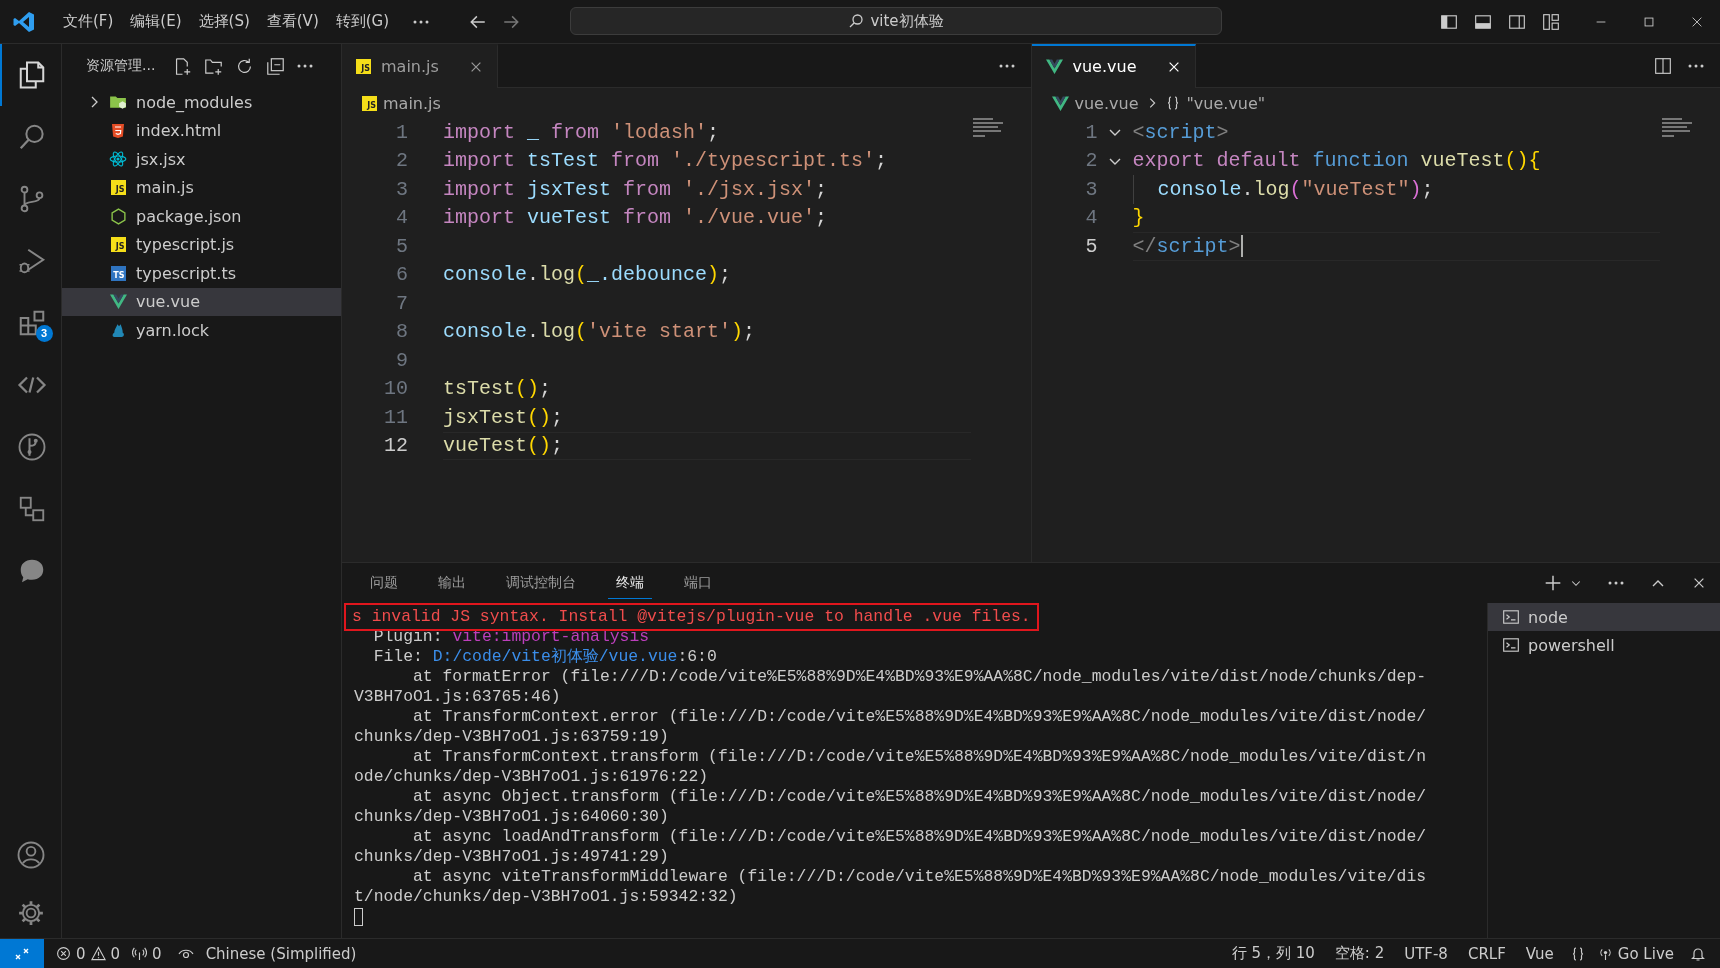  Describe the element at coordinates (1361, 161) in the screenshot. I see `code-token: function` at that location.